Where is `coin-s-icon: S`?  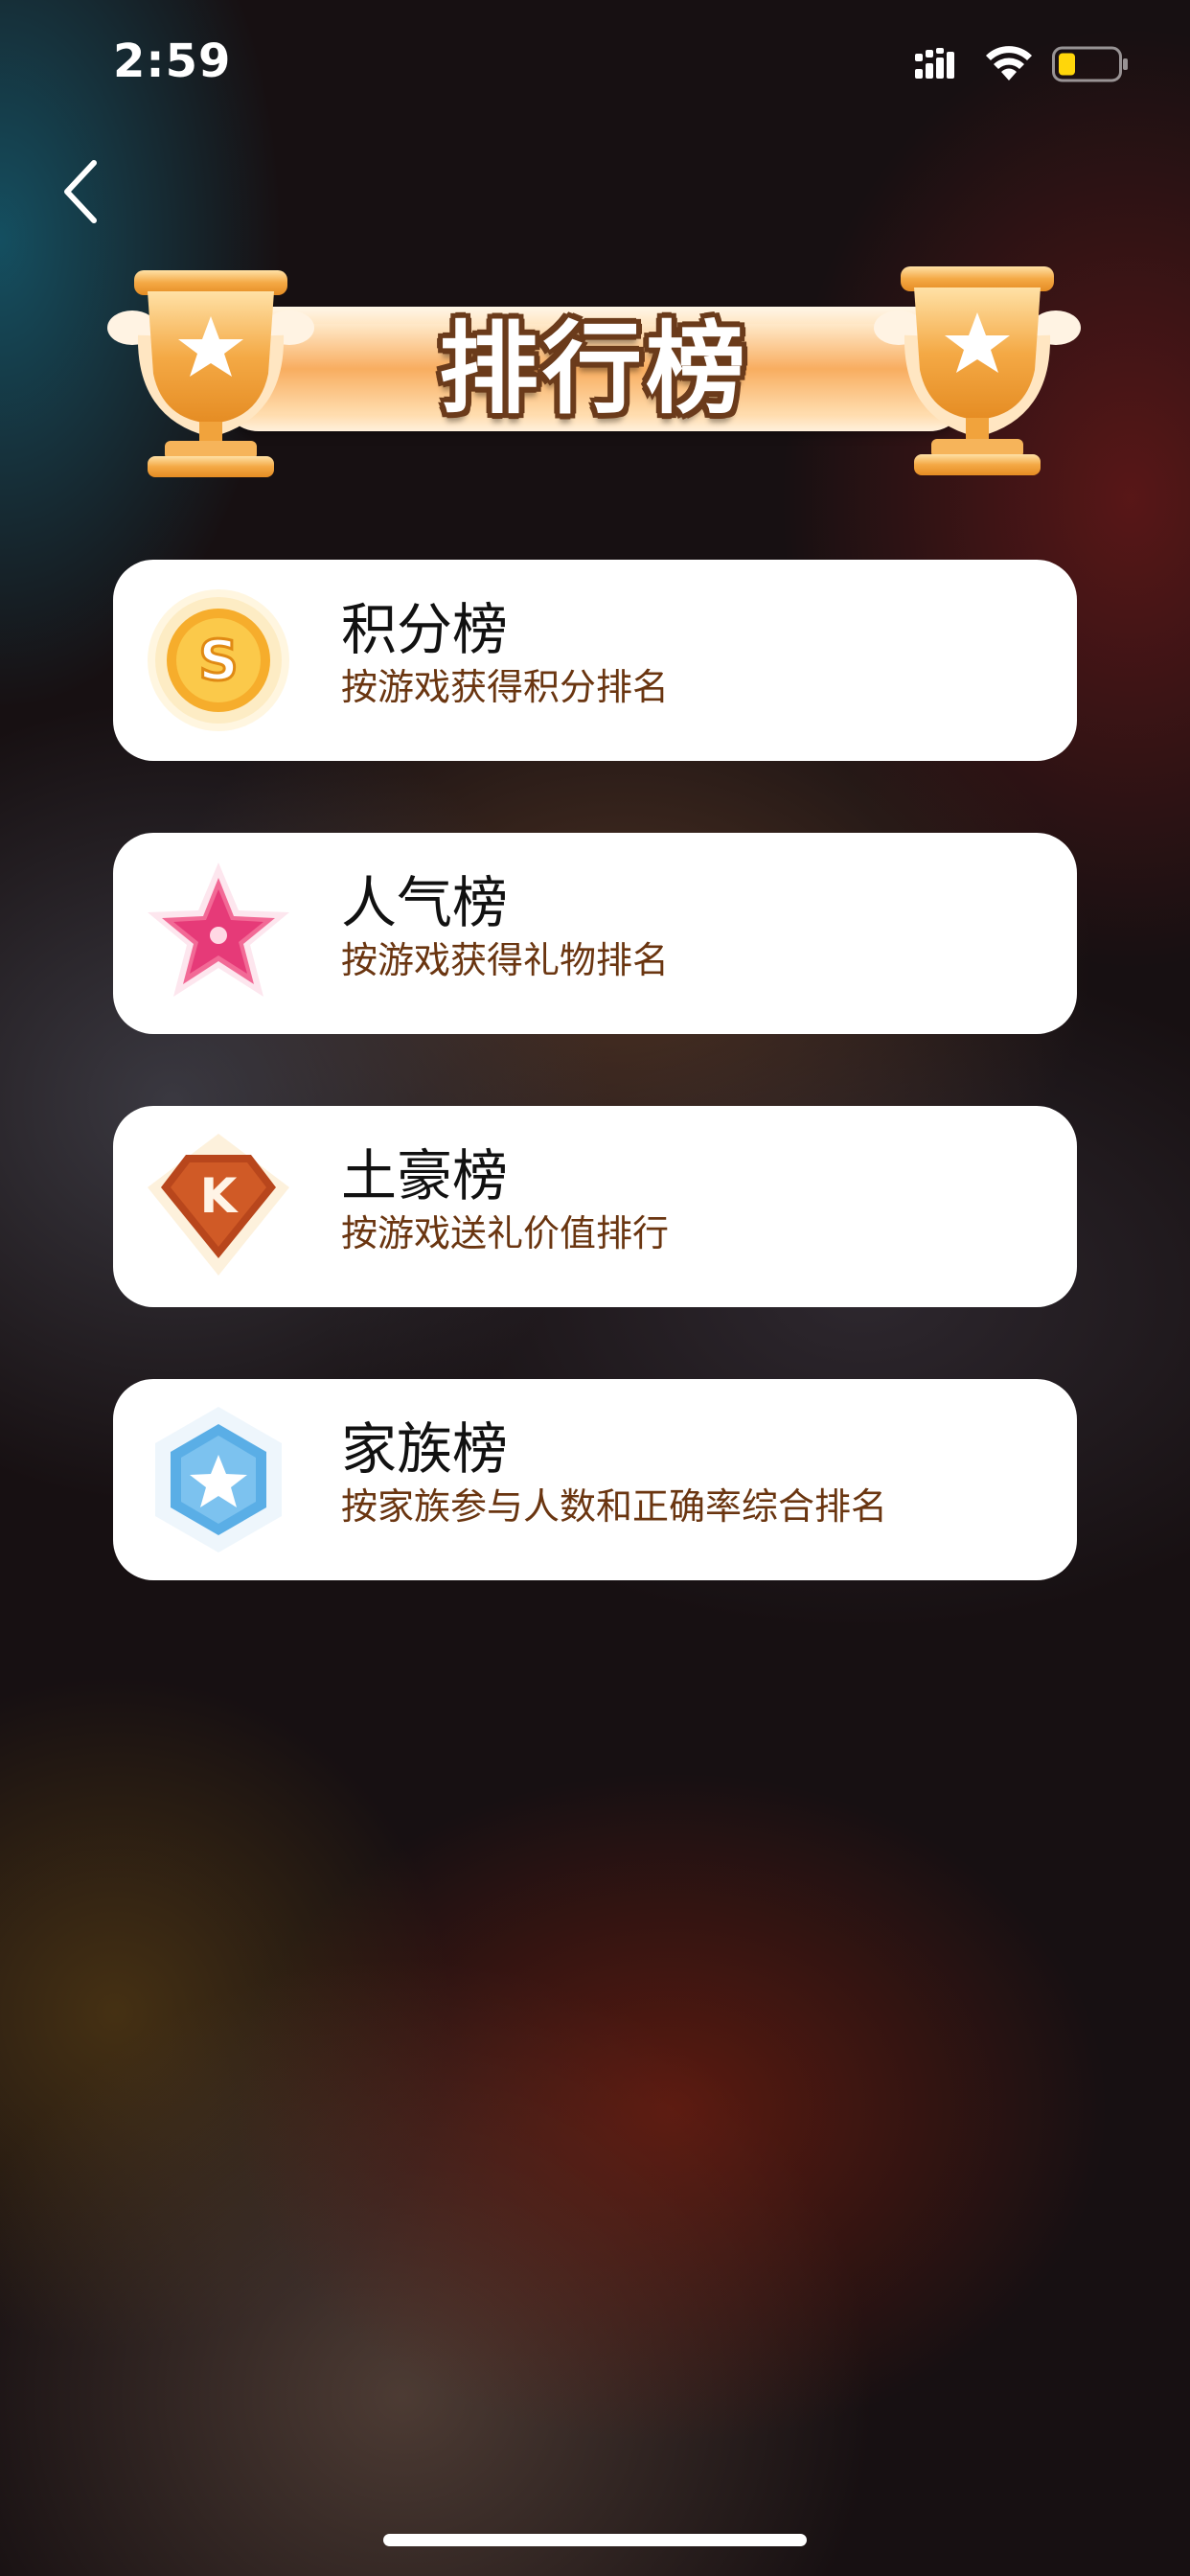 coin-s-icon: S is located at coordinates (218, 660).